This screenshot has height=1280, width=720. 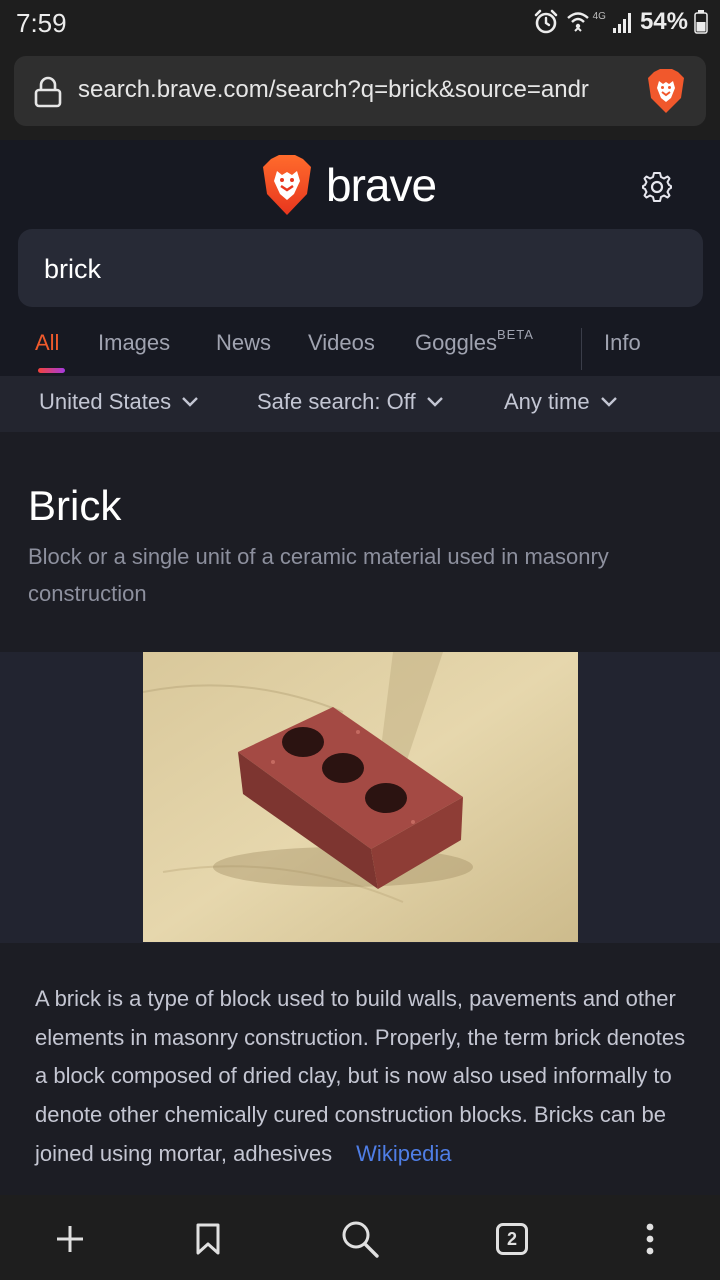 What do you see at coordinates (51, 370) in the screenshot?
I see `active-tab-indicator` at bounding box center [51, 370].